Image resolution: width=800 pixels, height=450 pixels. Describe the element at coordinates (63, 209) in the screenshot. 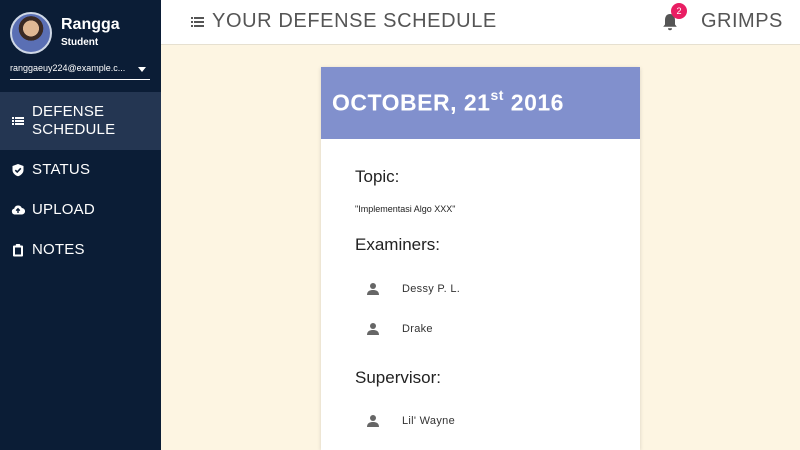

I see `sidebar-item-label: UPLOAD` at that location.